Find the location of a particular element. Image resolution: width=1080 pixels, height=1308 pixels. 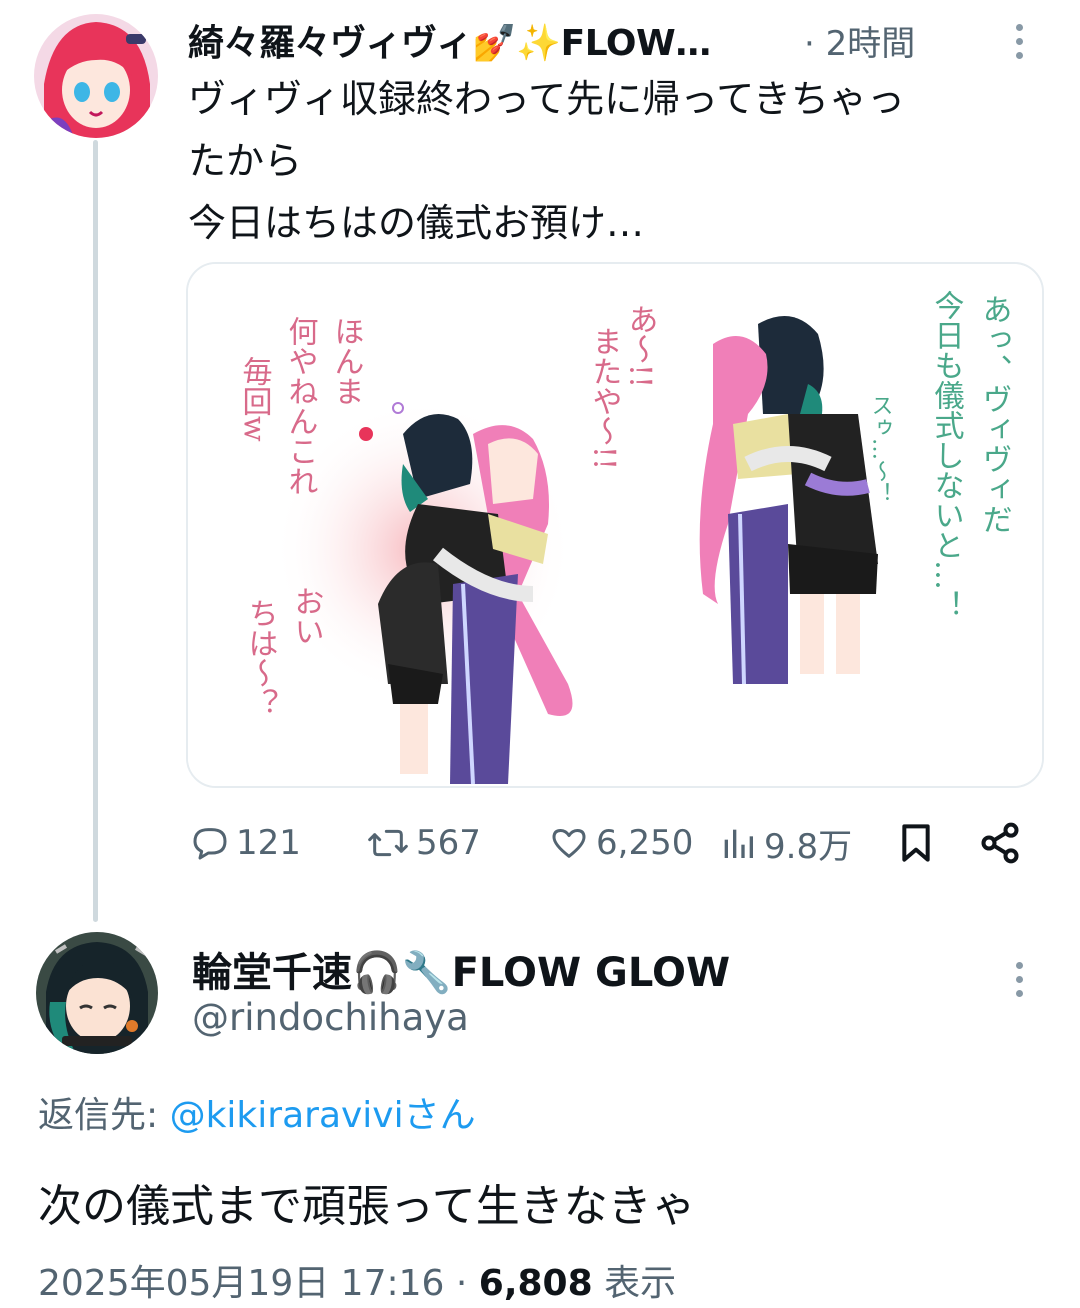

tweet-datetime: 2025年05月19日 17:16 · is located at coordinates (258, 1283).